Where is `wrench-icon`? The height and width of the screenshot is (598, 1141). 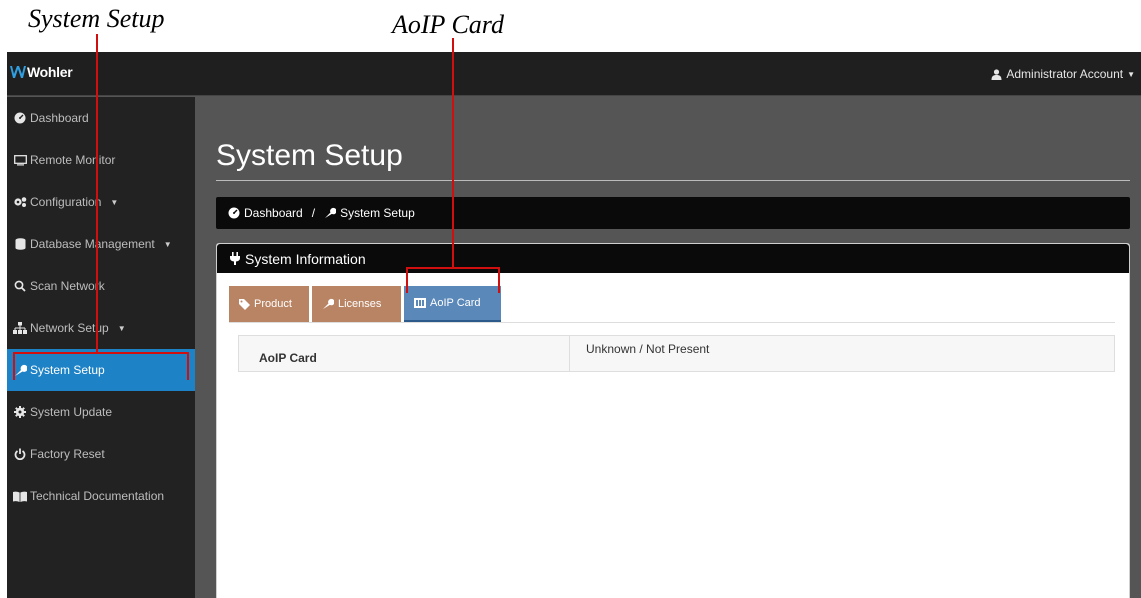
wrench-icon is located at coordinates (330, 213).